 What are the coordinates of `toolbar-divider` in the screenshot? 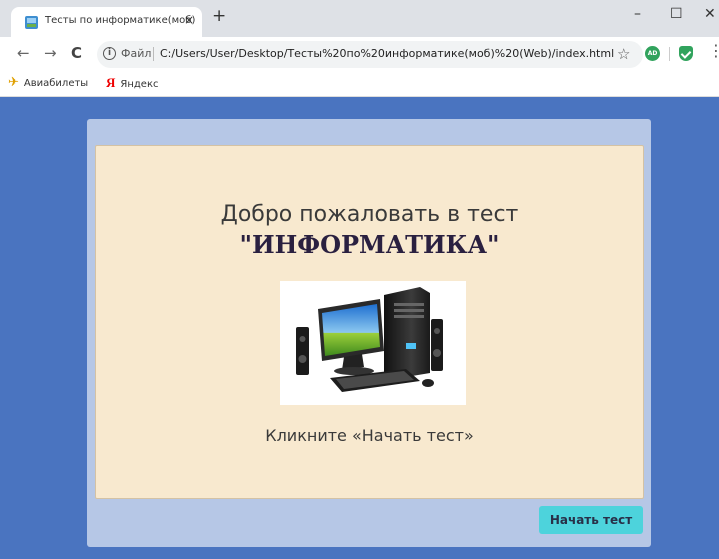 It's located at (669, 54).